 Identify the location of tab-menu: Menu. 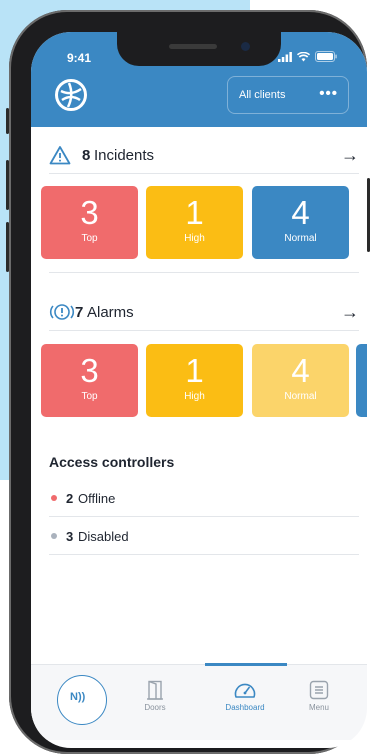
(319, 695).